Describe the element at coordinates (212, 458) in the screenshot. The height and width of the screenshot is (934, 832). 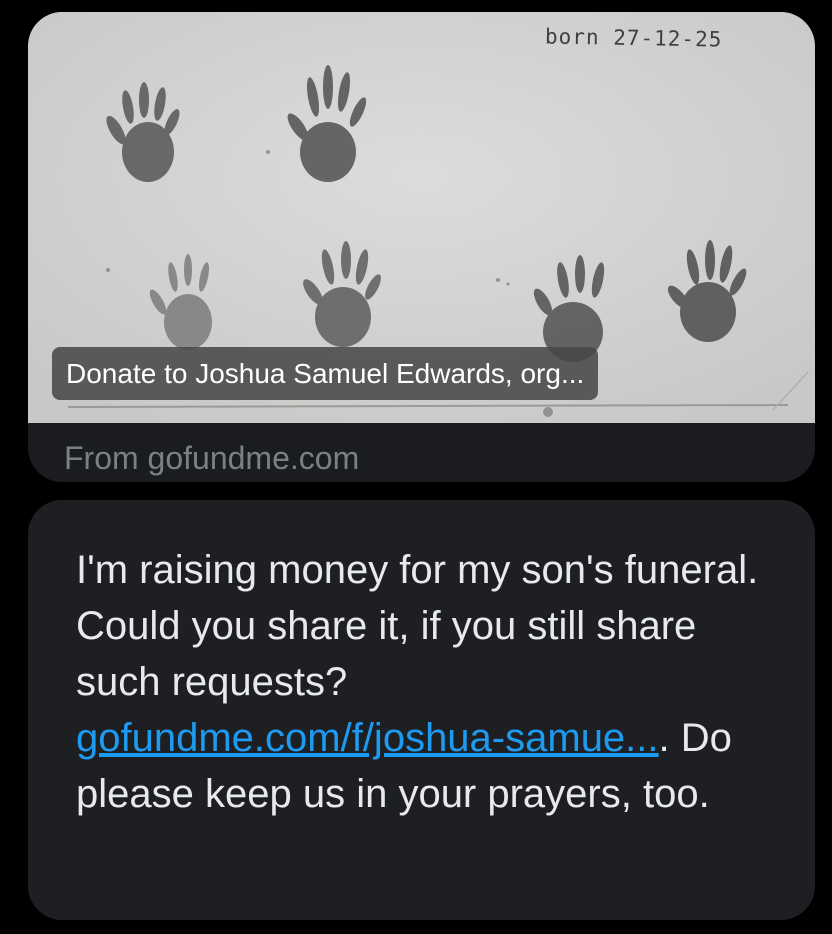
I see `link-source: From gofundme.com` at that location.